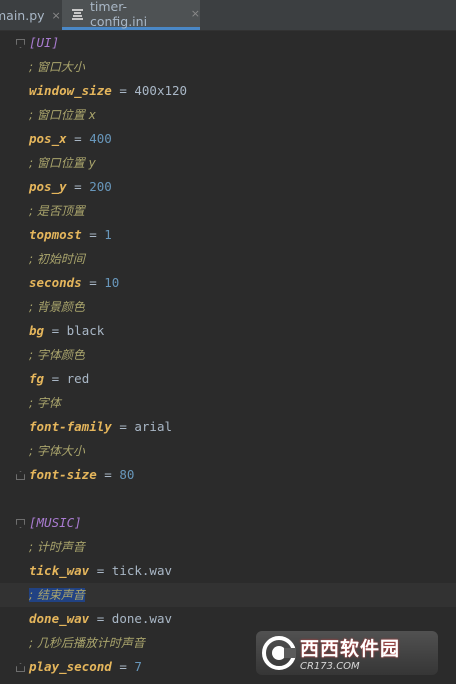 This screenshot has width=456, height=684. Describe the element at coordinates (59, 570) in the screenshot. I see `ini-key: tick_wav` at that location.